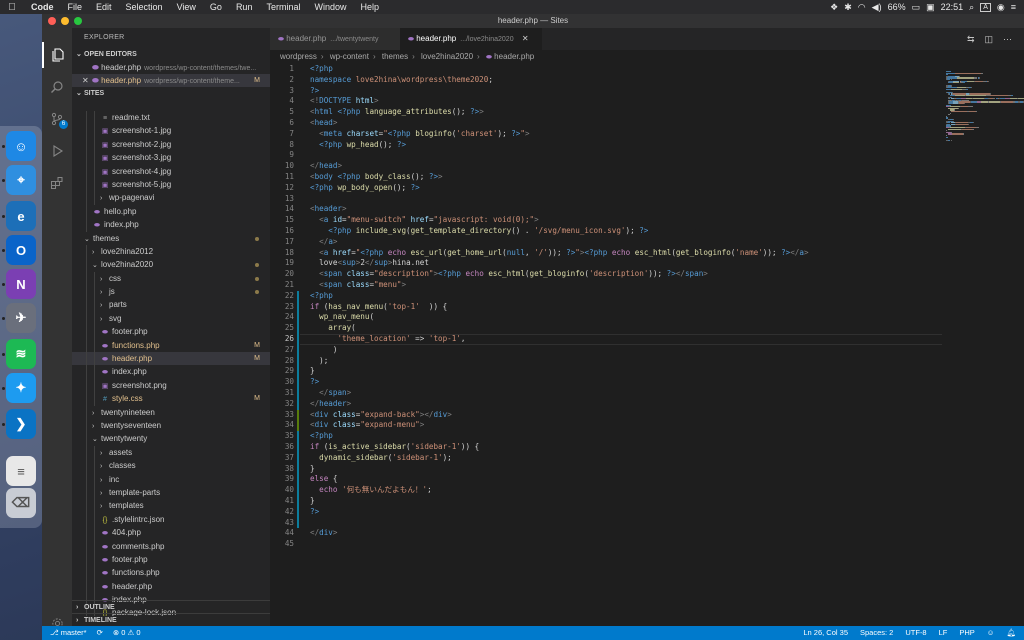 The height and width of the screenshot is (640, 1024). I want to click on control-center-icon: ≡, so click(1013, 7).